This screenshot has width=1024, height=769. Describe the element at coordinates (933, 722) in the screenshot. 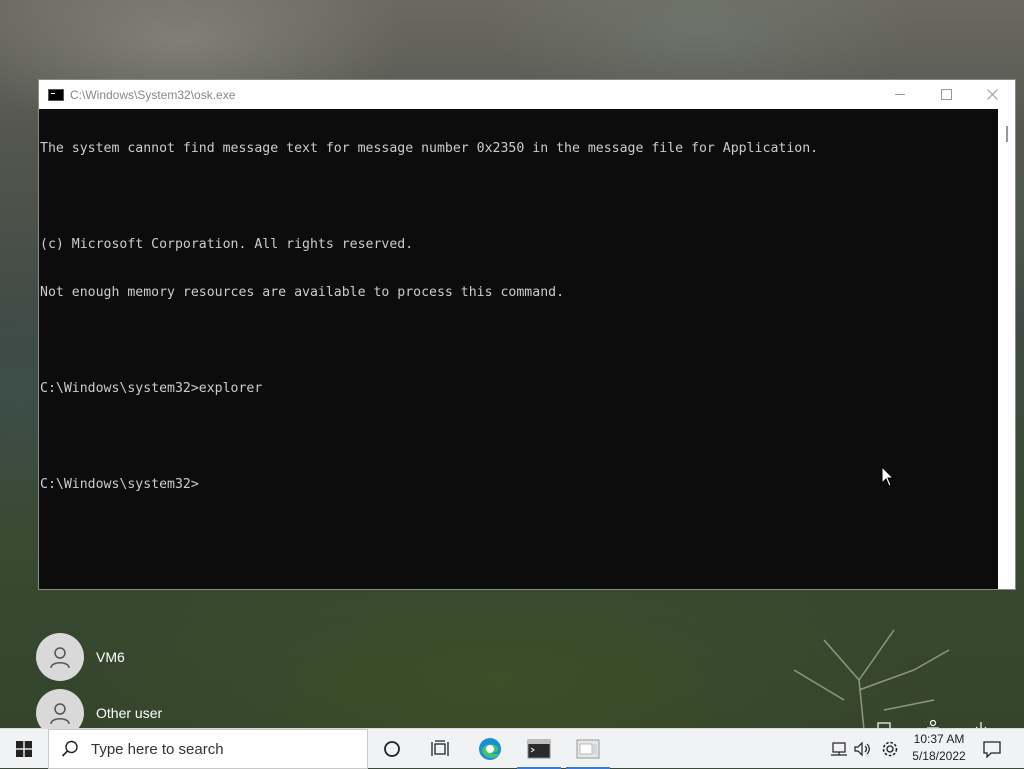

I see `accessibility-icon` at that location.